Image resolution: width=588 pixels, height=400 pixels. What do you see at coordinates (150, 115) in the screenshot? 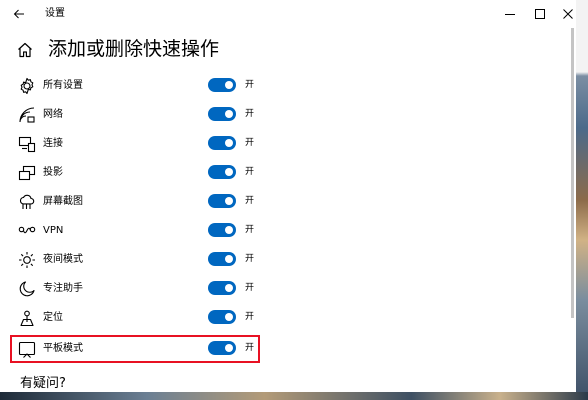
I see `quick-action-row-network: 网络 开` at bounding box center [150, 115].